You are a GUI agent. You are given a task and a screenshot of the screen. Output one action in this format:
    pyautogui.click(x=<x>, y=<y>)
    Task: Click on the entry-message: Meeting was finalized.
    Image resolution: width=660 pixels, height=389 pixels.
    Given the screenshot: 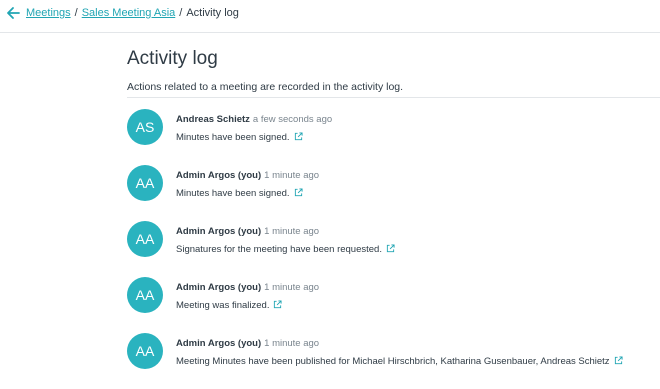 What is the action you would take?
    pyautogui.click(x=223, y=305)
    